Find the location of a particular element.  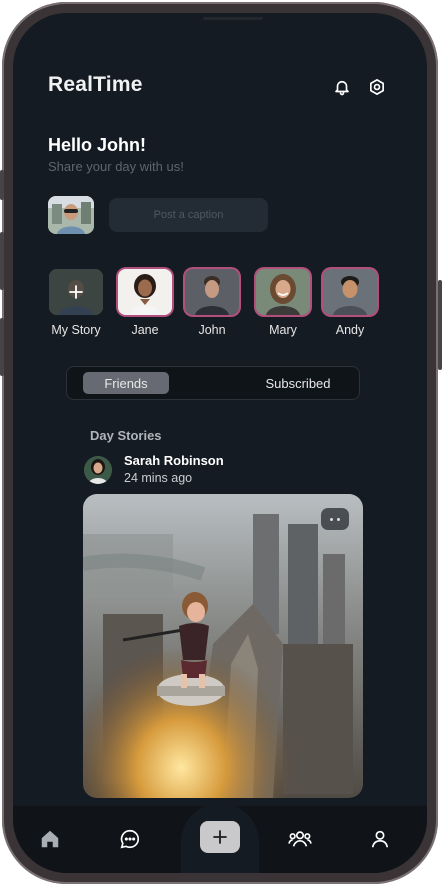

speaker is located at coordinates (233, 18).